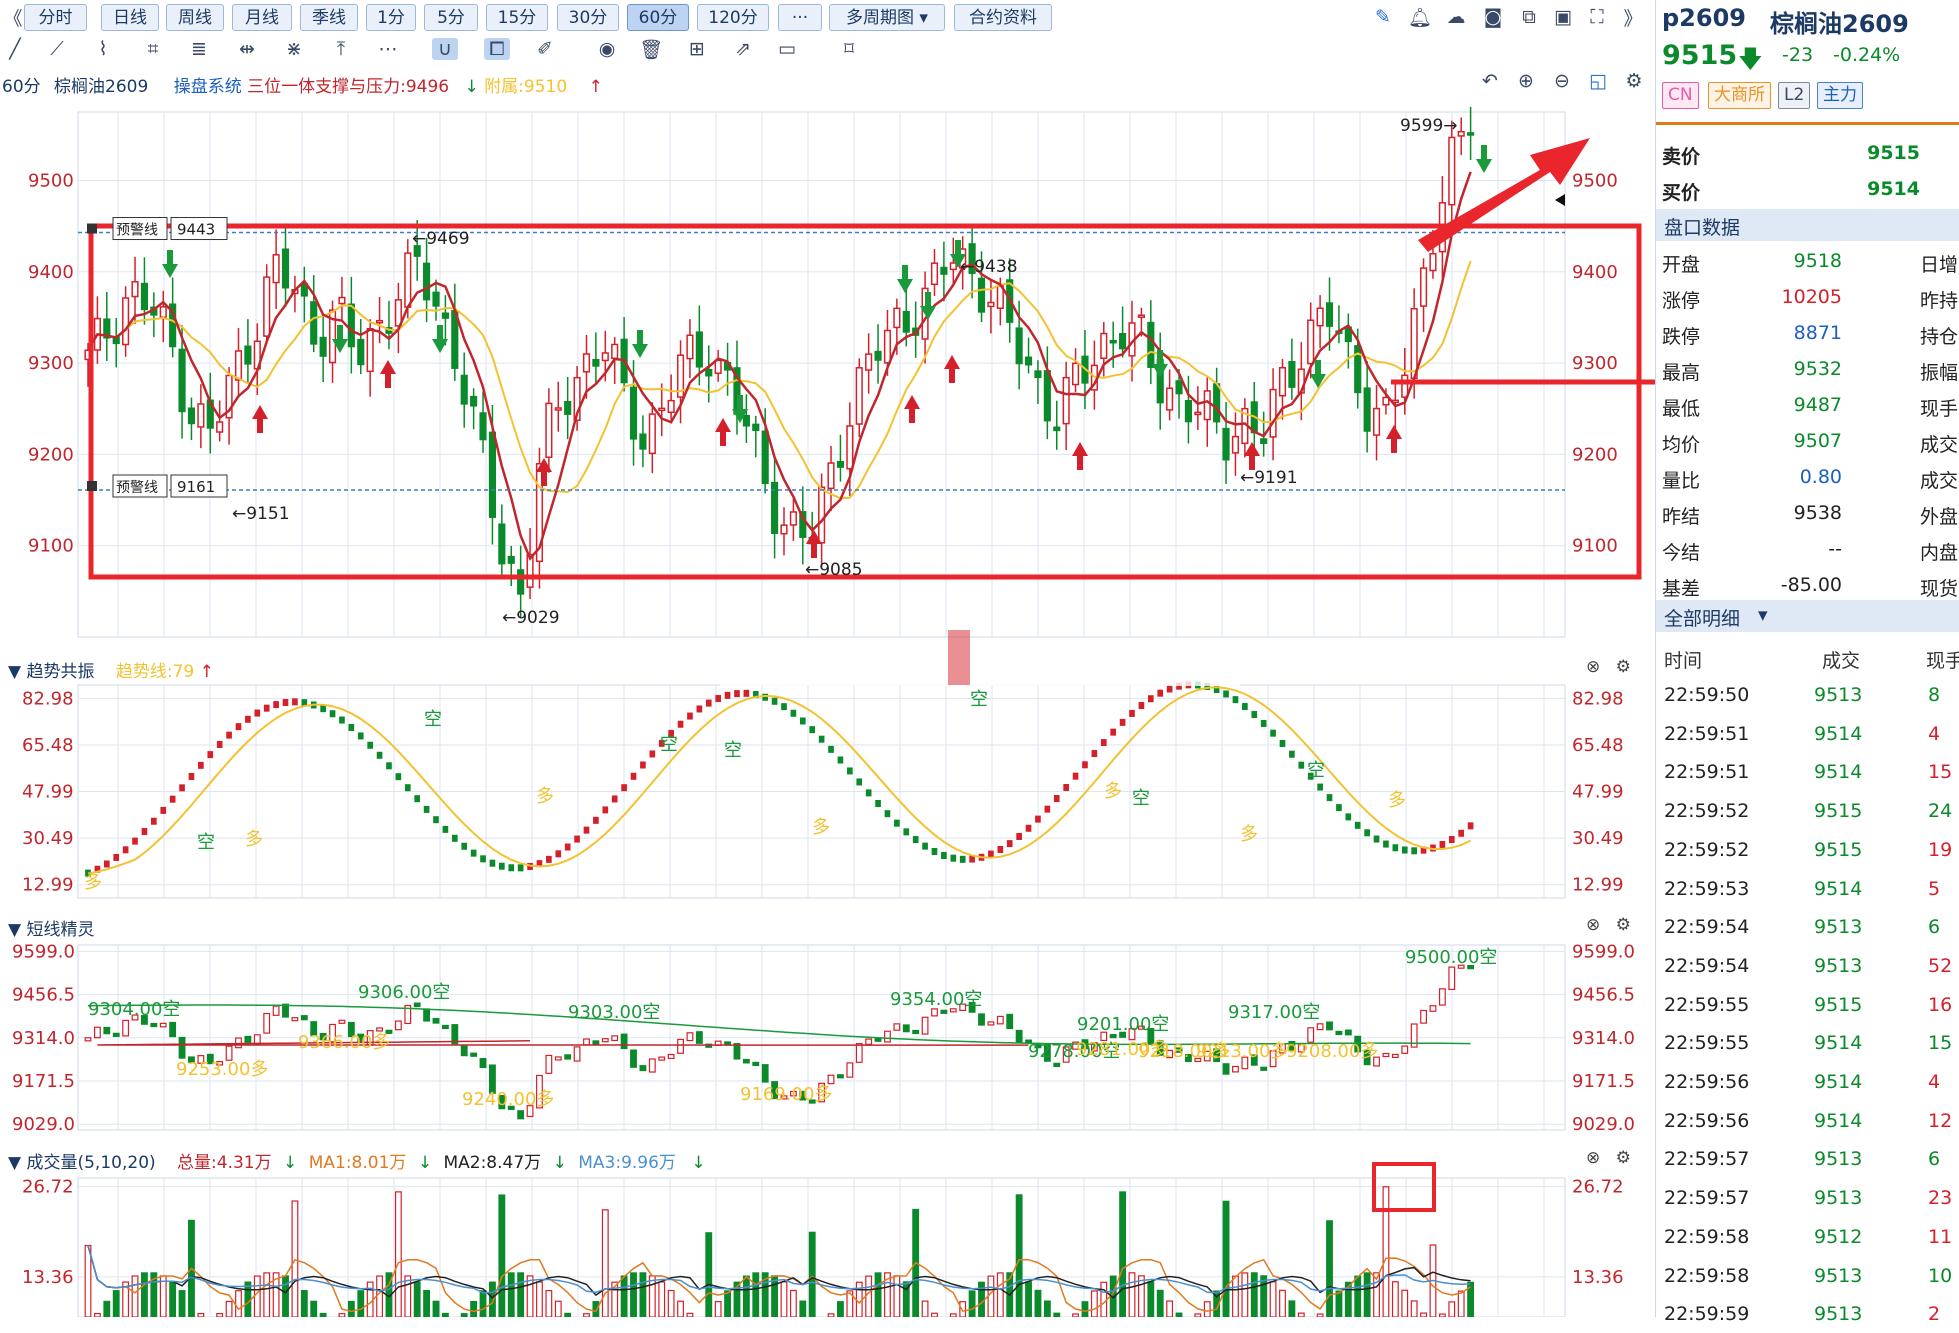 This screenshot has width=1959, height=1333. Describe the element at coordinates (196, 230) in the screenshot. I see `warn-value-text: 9443` at that location.